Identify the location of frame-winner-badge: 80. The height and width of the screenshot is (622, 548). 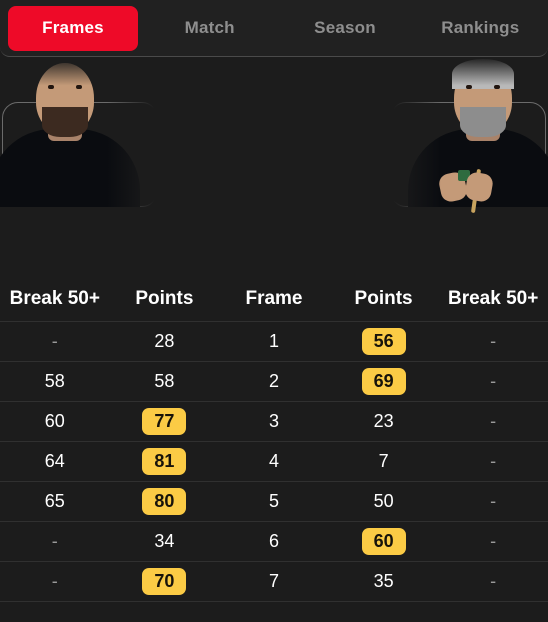
(164, 501).